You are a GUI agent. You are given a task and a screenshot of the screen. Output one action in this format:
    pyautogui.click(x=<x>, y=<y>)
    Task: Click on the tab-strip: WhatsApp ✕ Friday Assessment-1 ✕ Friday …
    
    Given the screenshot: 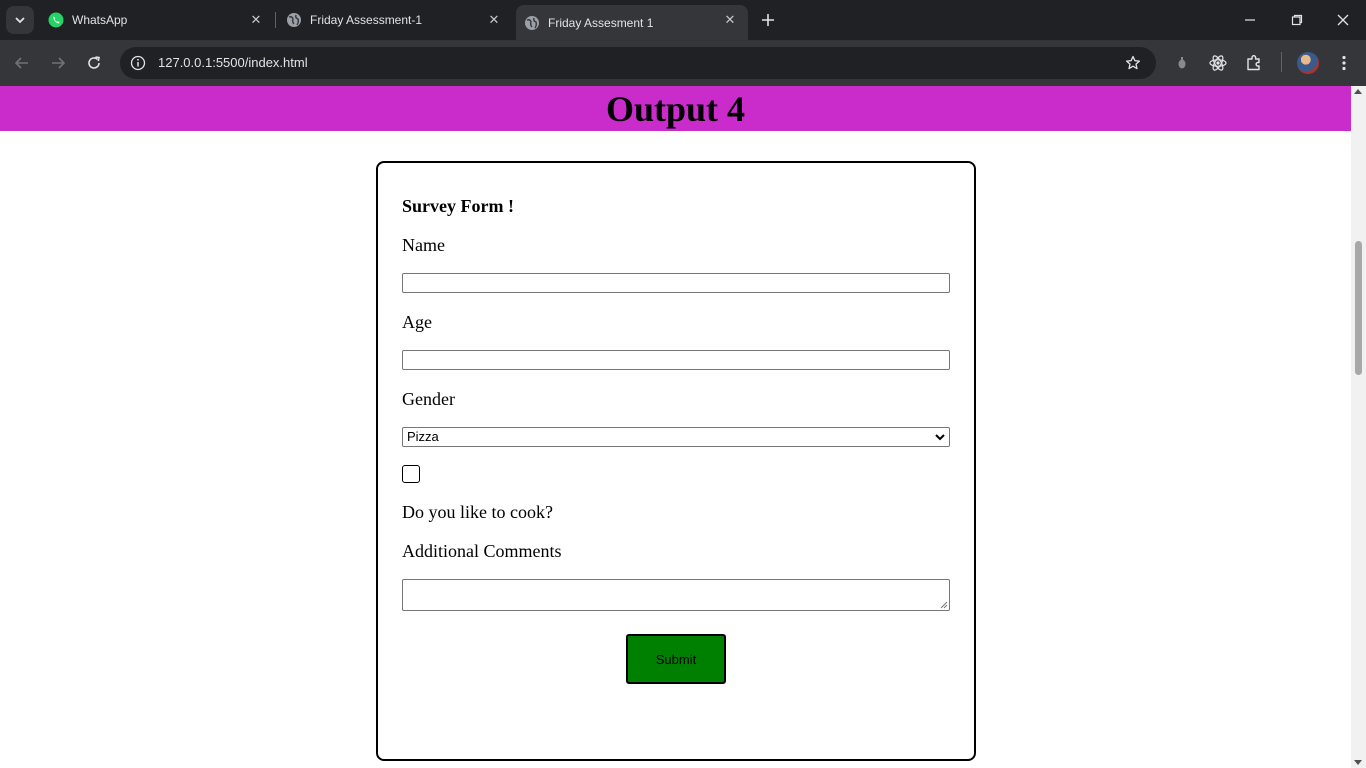 What is the action you would take?
    pyautogui.click(x=683, y=20)
    